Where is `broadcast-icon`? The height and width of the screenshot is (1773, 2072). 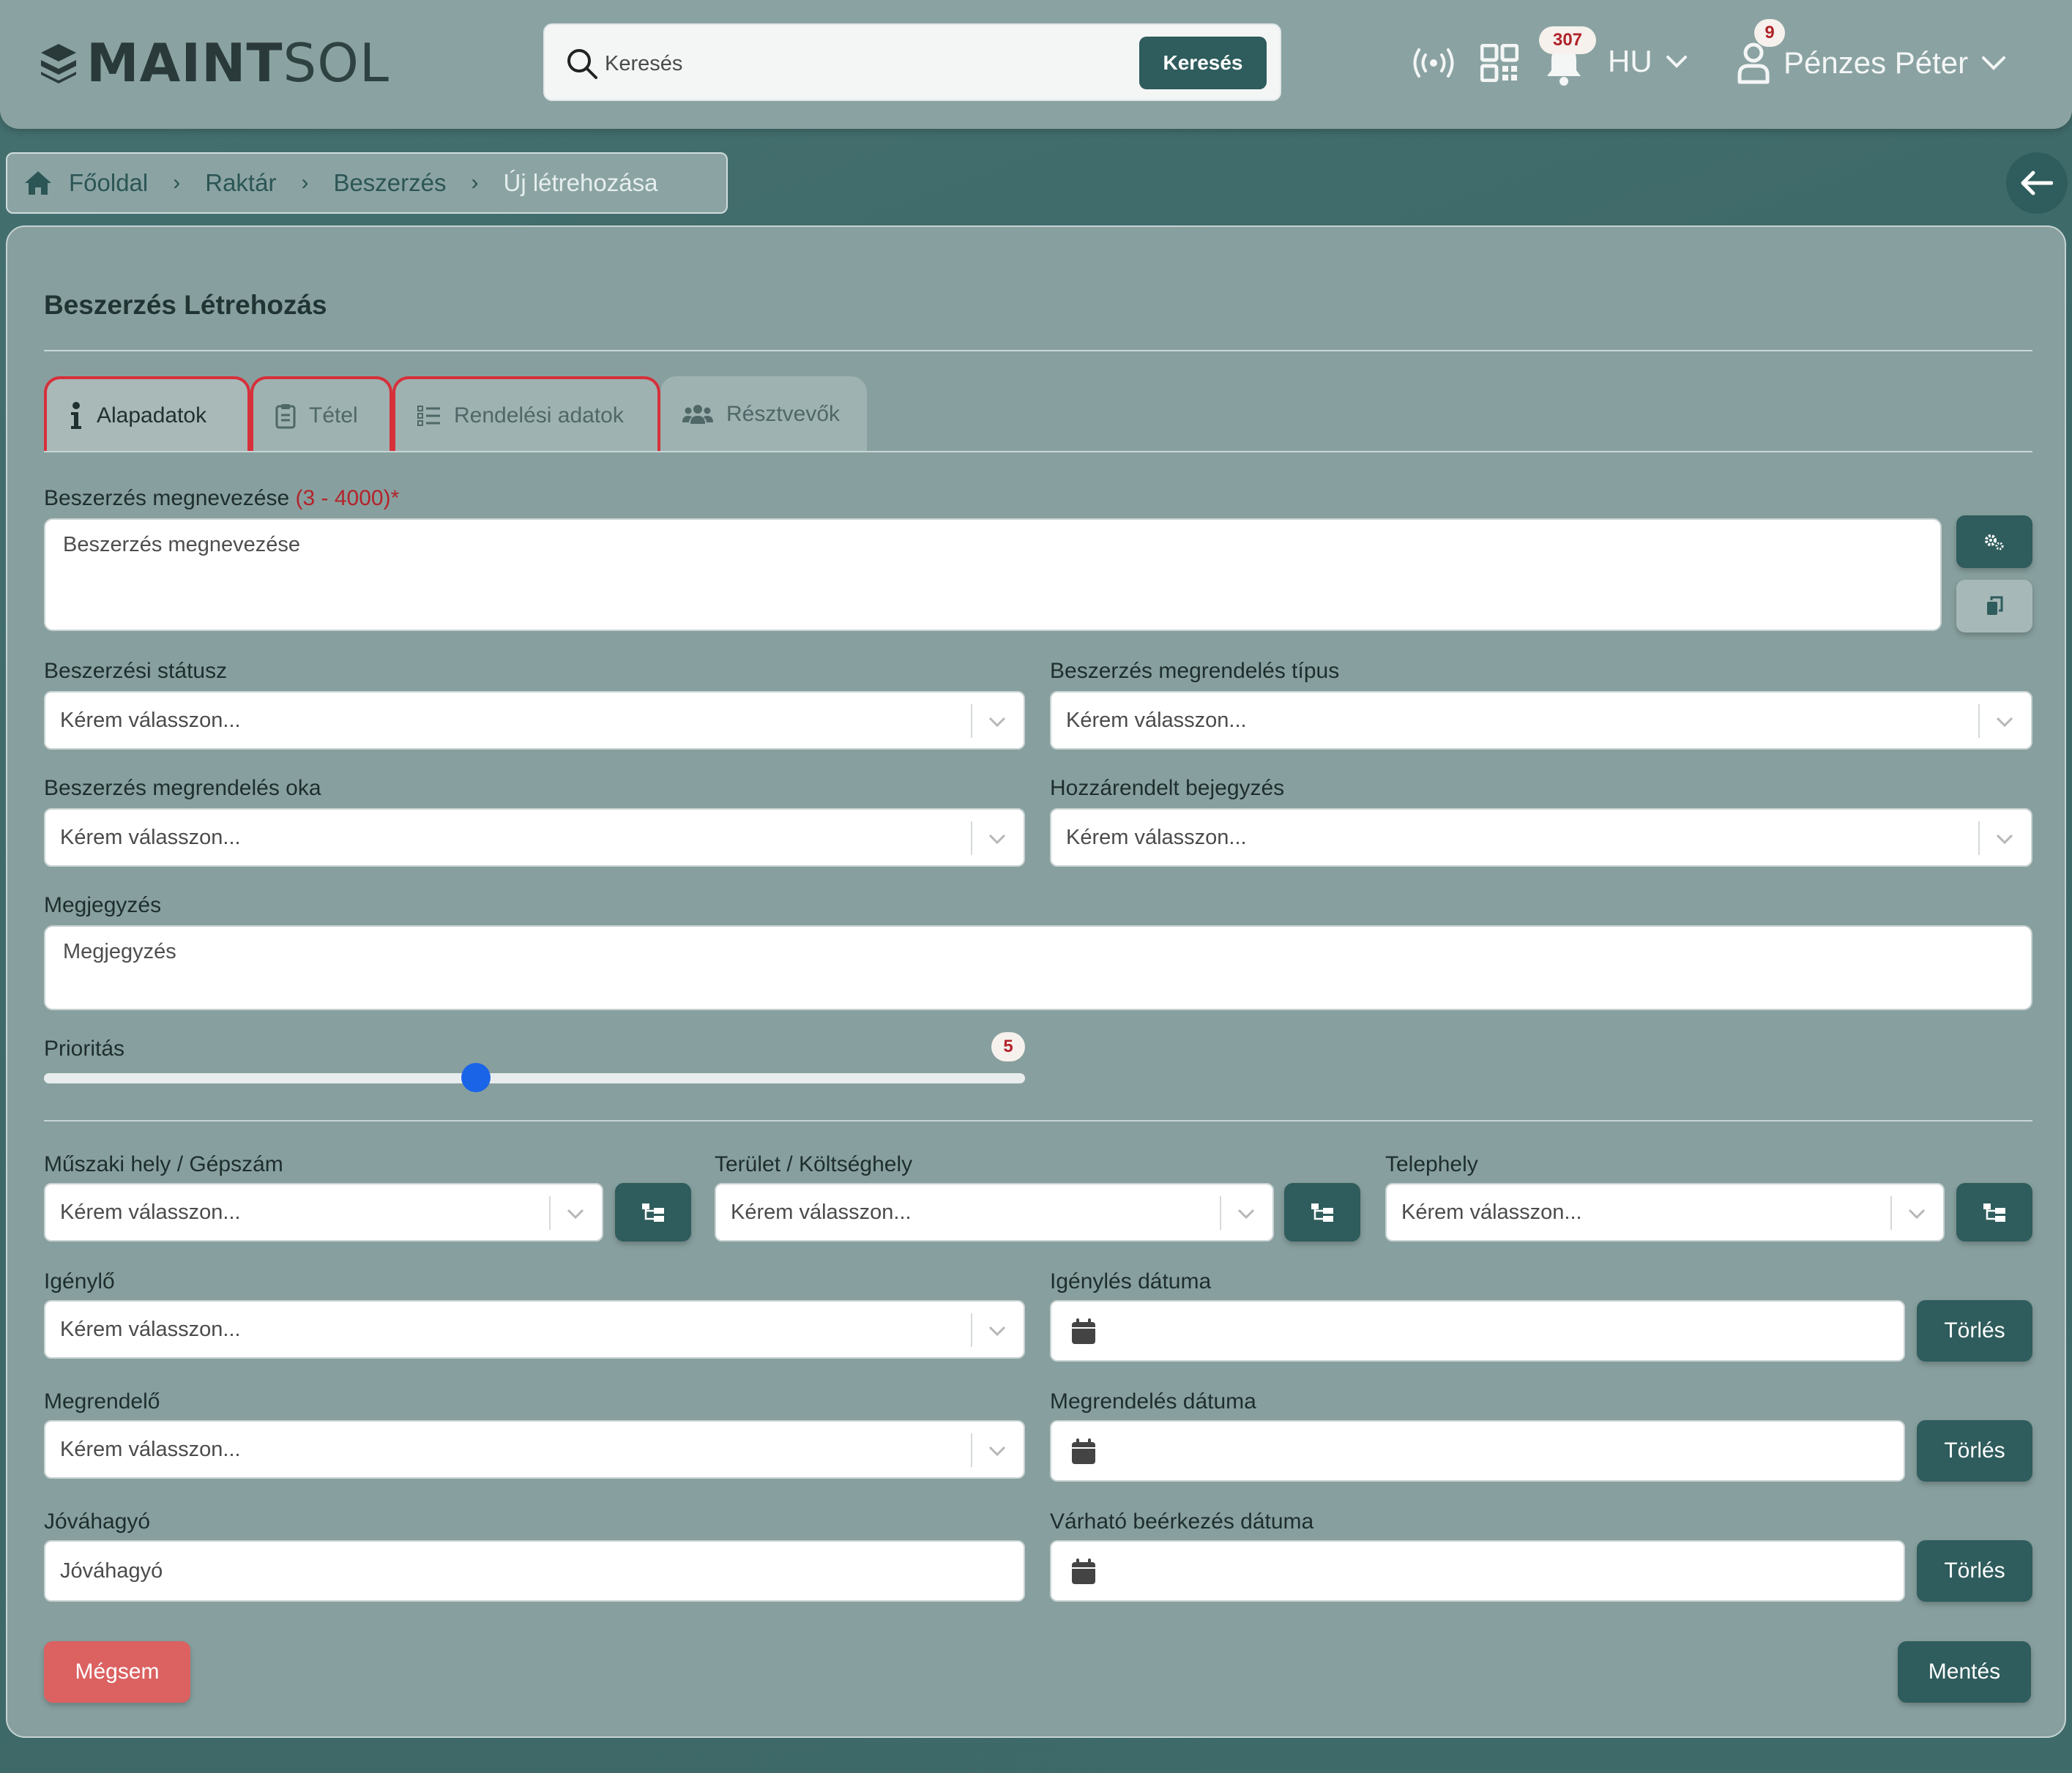
broadcast-icon is located at coordinates (1434, 63).